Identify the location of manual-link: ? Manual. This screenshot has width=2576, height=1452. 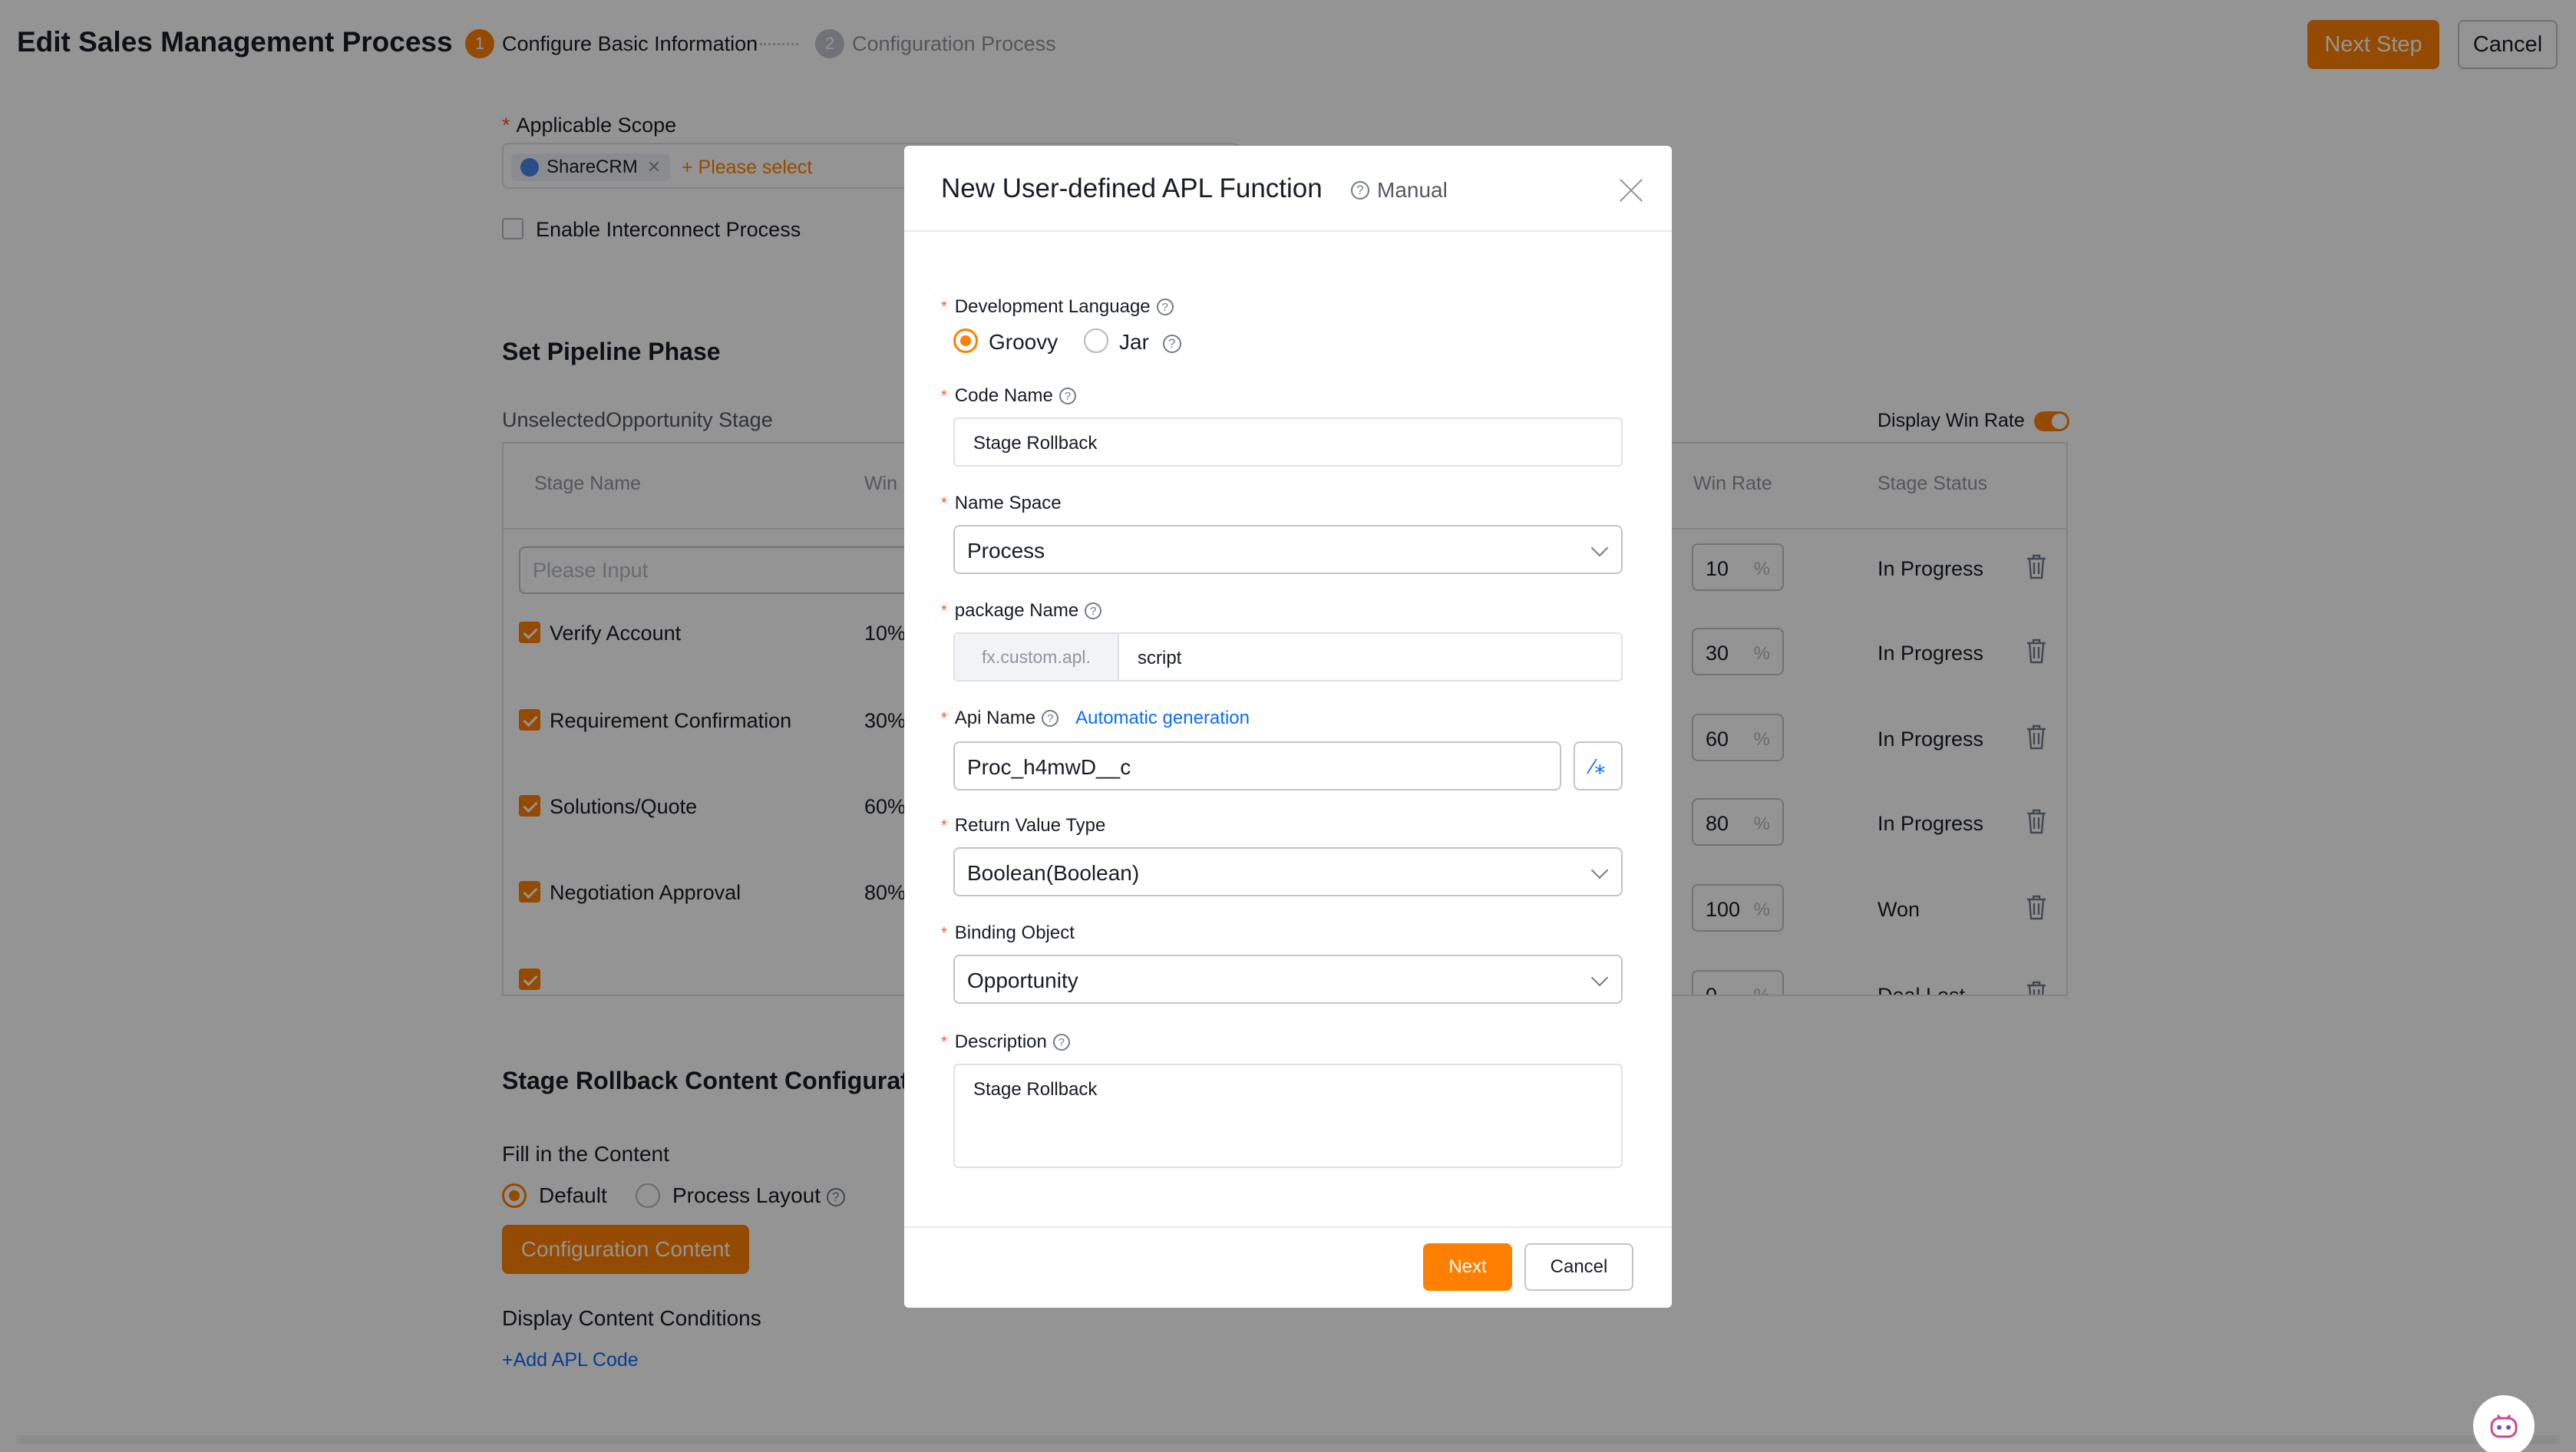
(1399, 190).